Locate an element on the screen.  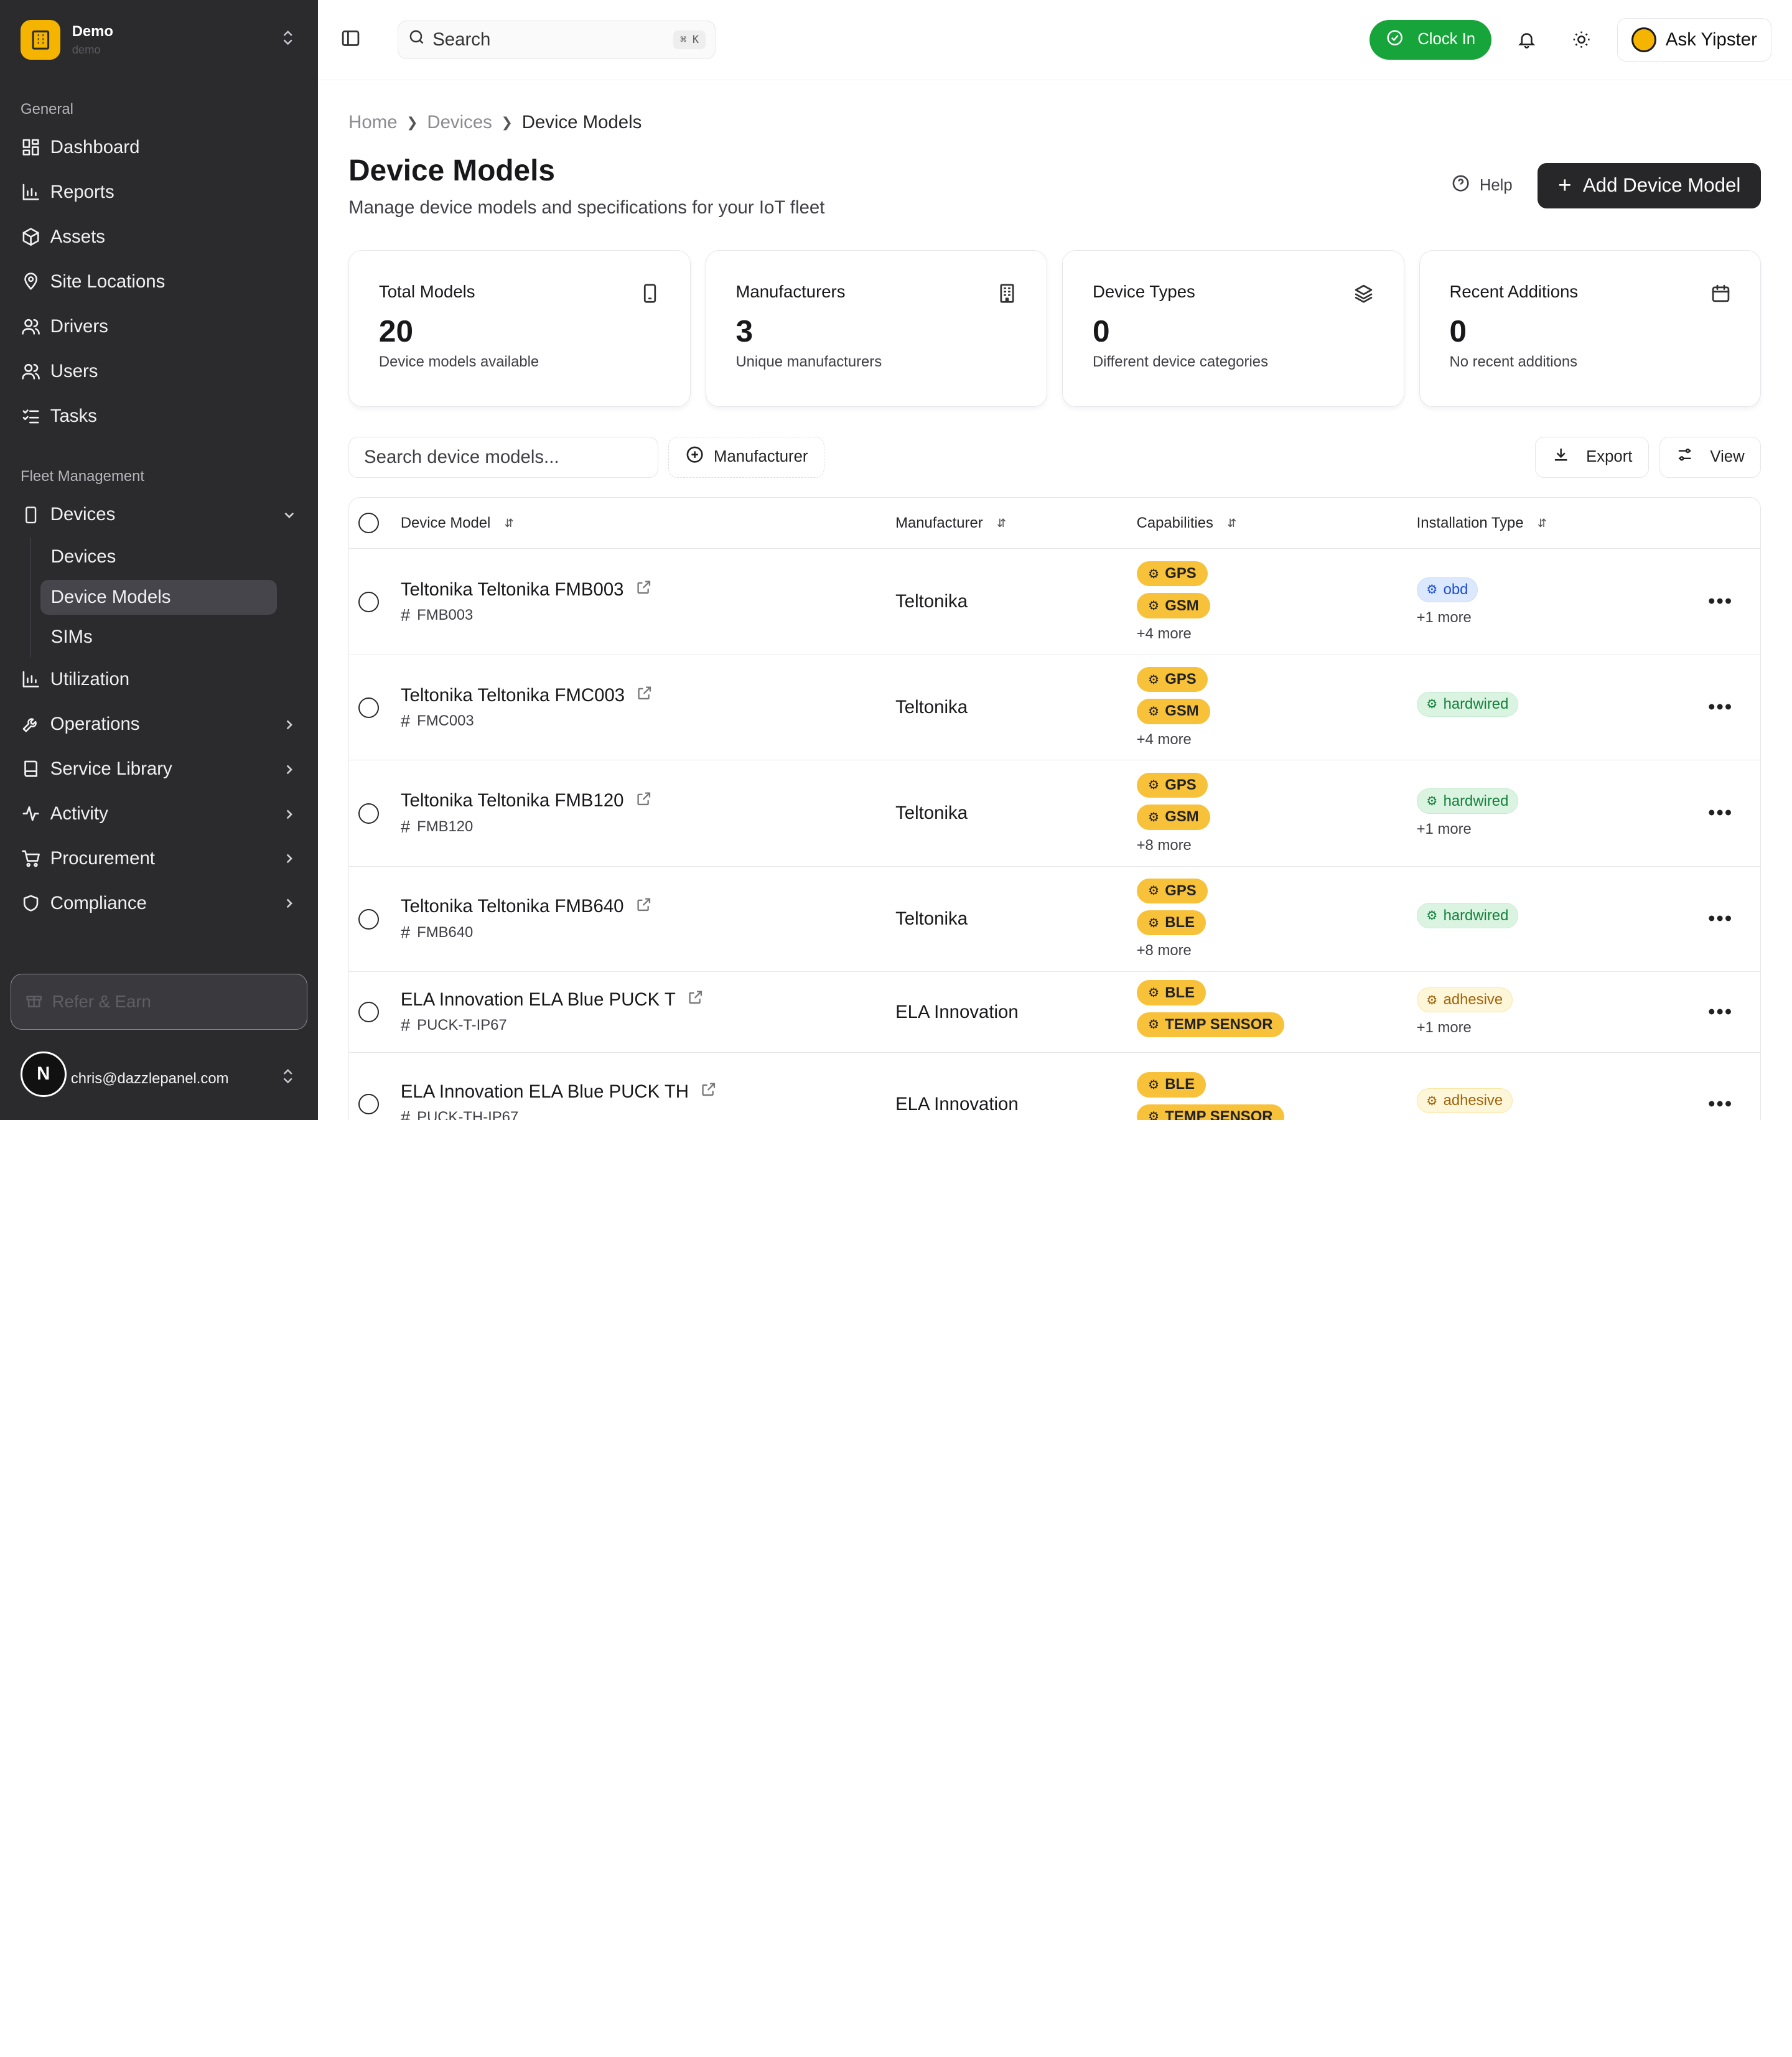
sidebar-item-operations: Operations is located at coordinates (159, 724).